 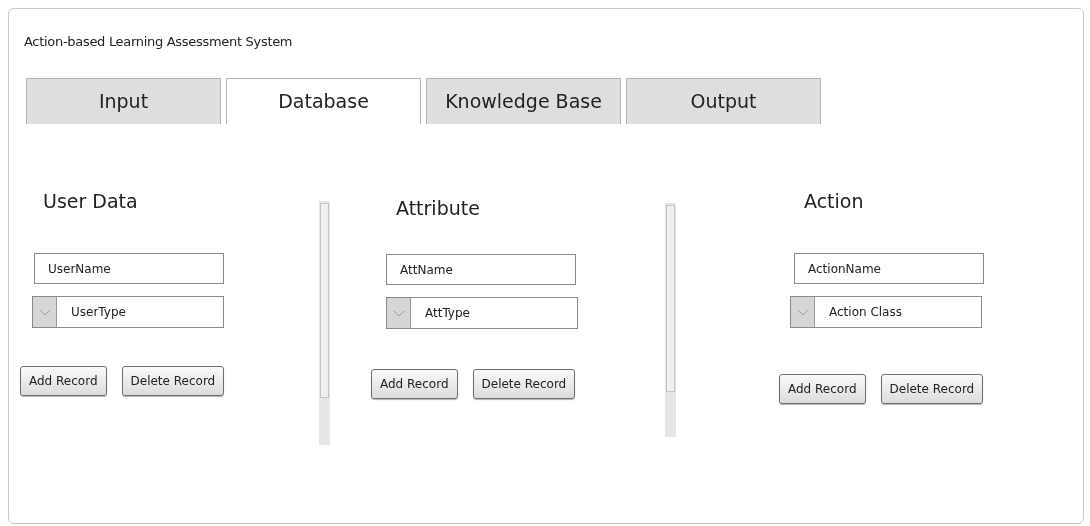 I want to click on tab: Input, so click(x=123, y=101).